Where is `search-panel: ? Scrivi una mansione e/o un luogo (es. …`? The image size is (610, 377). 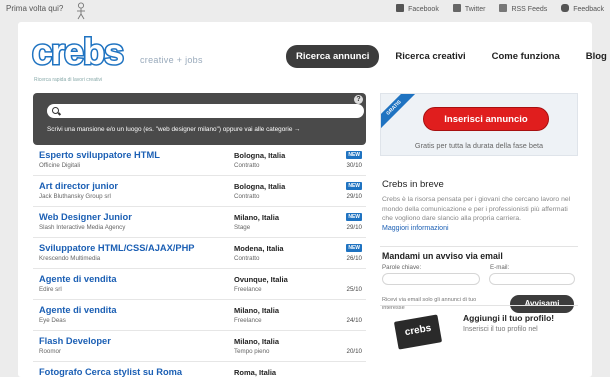
search-panel: ? Scrivi una mansione e/o un luogo (es. … is located at coordinates (199, 119).